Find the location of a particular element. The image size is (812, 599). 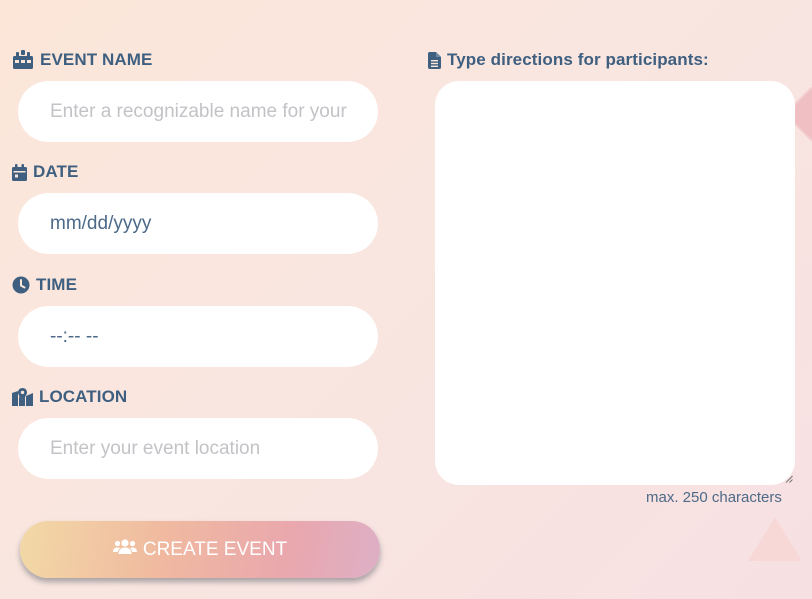

directions-label: Type directions for participants: is located at coordinates (568, 60).